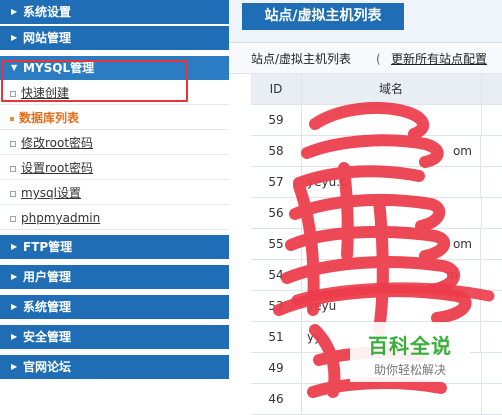 This screenshot has width=502, height=415. What do you see at coordinates (47, 38) in the screenshot?
I see `nav-section-label: 网站管理` at bounding box center [47, 38].